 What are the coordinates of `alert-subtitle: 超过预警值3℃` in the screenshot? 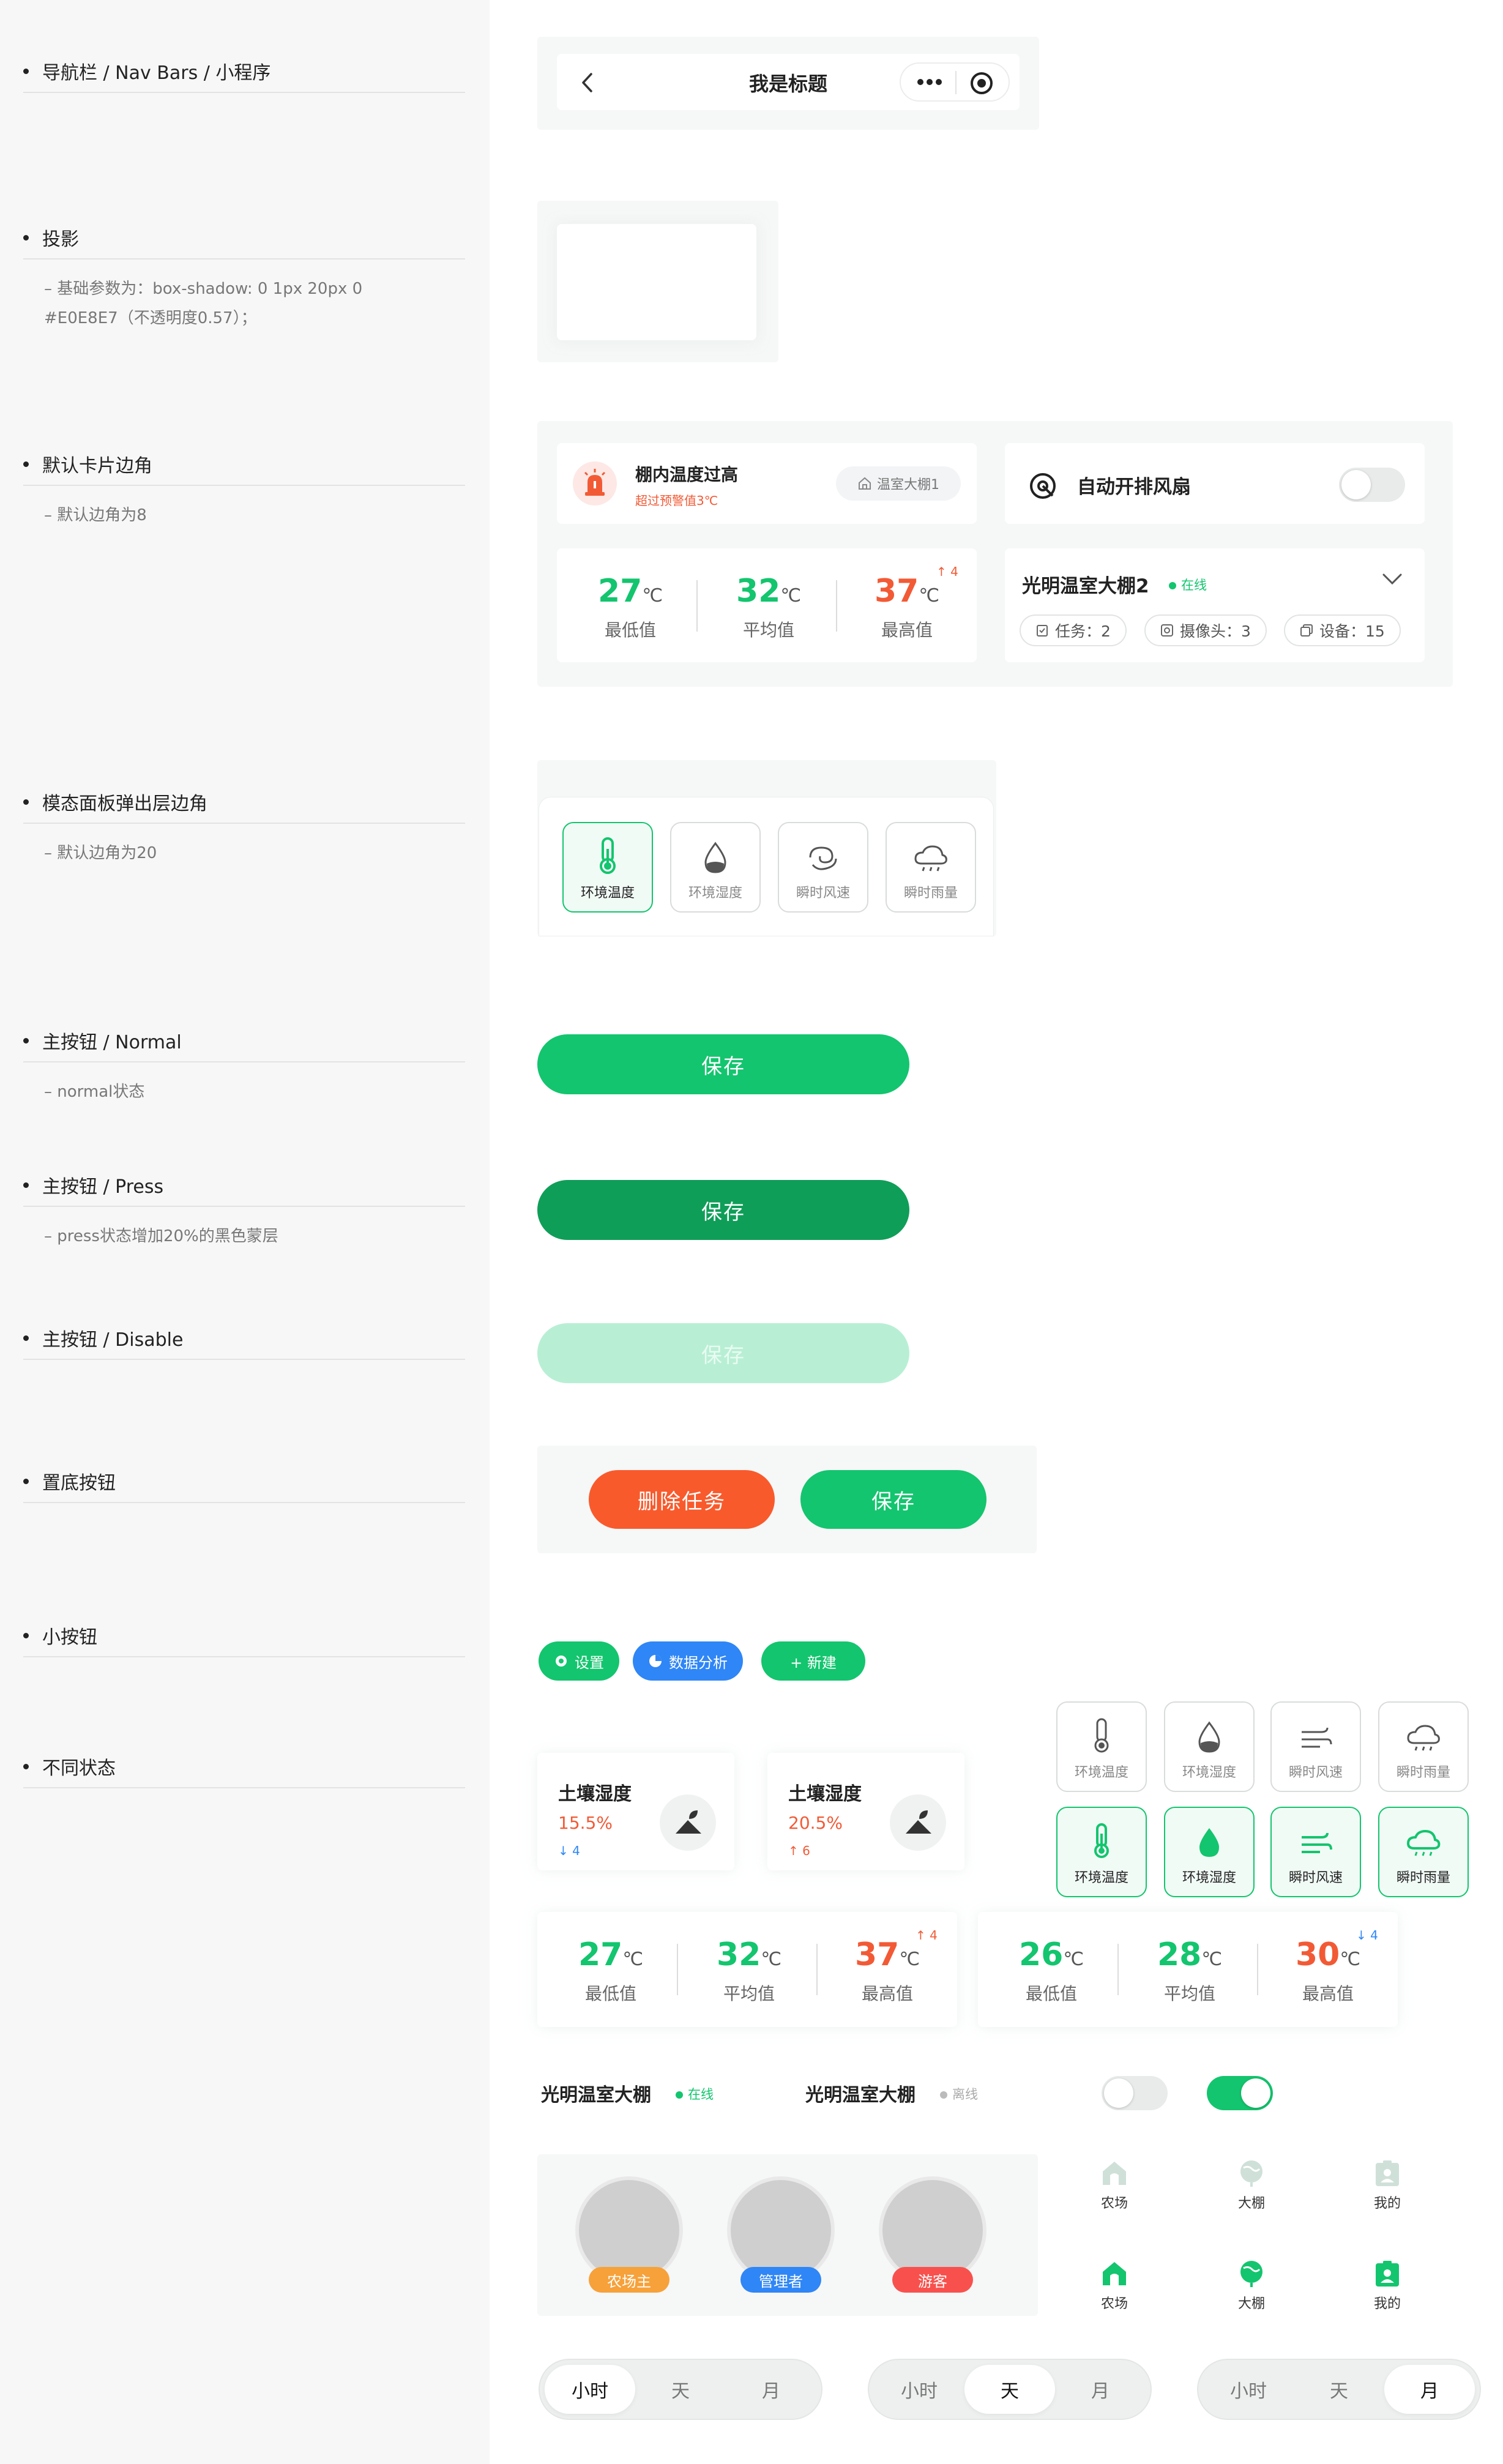 It's located at (676, 500).